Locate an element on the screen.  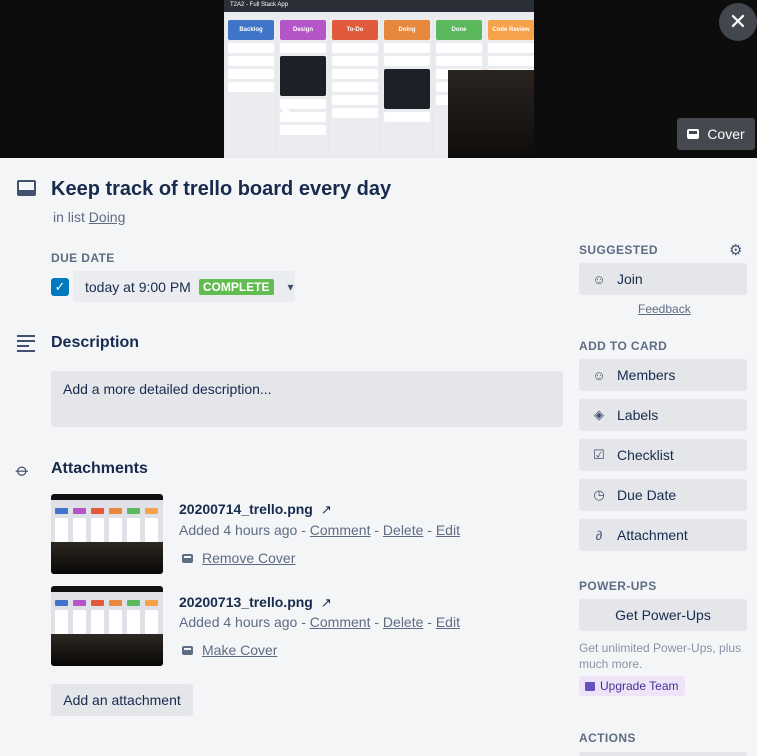
cover-button: Cover is located at coordinates (716, 134).